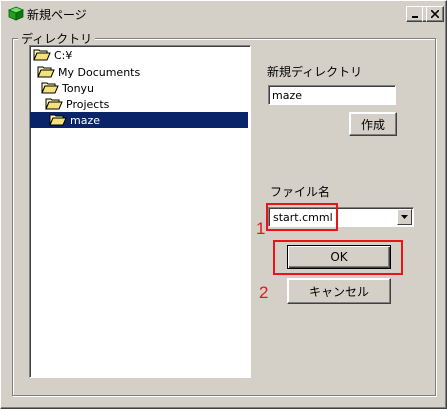  What do you see at coordinates (88, 104) in the screenshot?
I see `tree-item-label: Projects` at bounding box center [88, 104].